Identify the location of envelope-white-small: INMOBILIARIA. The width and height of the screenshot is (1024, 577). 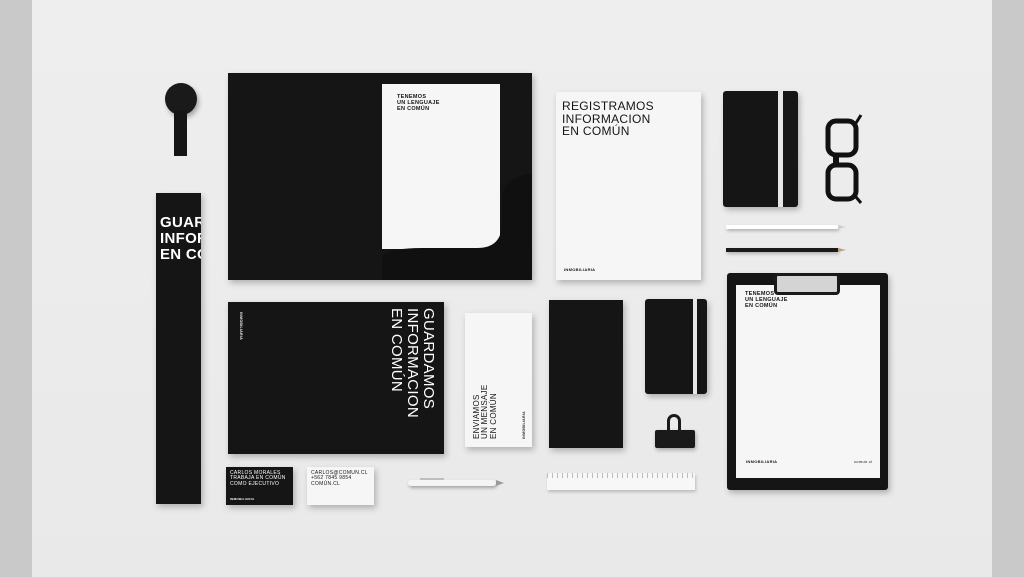
(524, 425).